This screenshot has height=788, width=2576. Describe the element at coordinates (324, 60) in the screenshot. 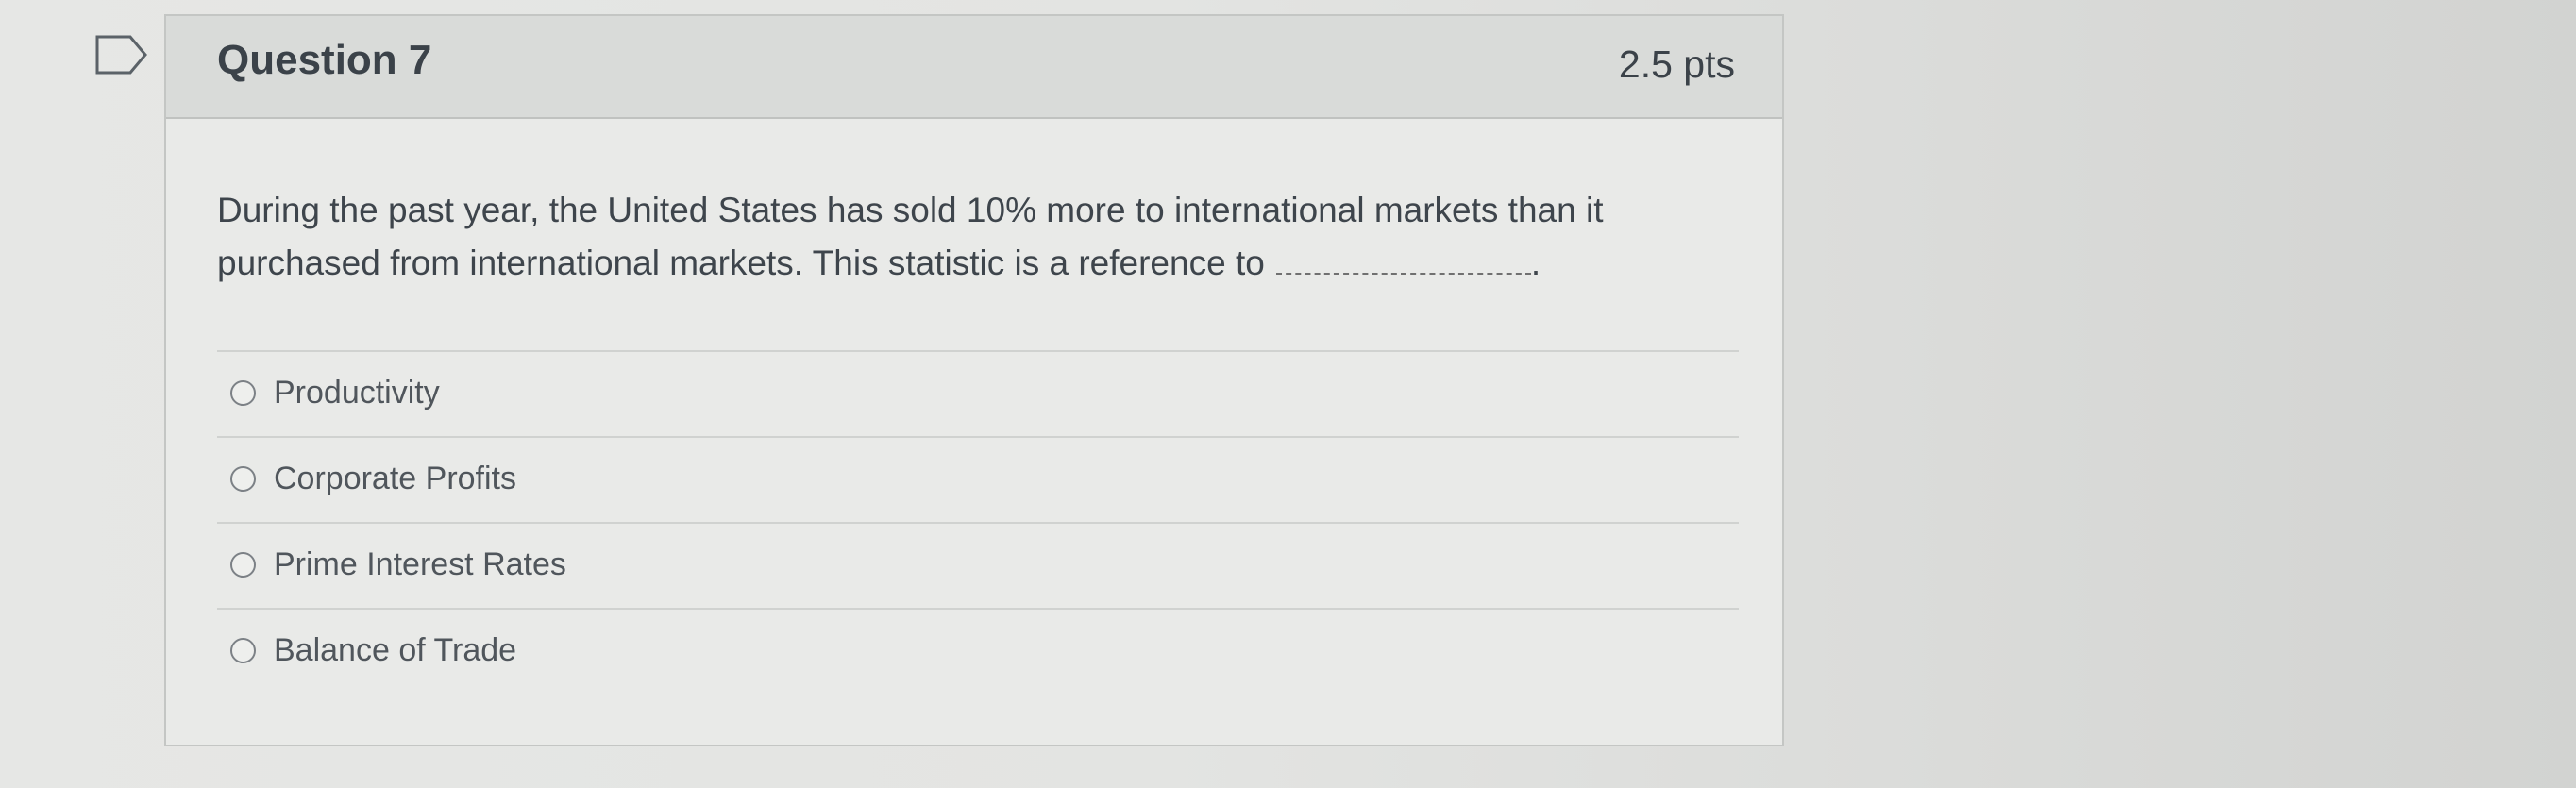

I see `question-title: Question 7` at that location.